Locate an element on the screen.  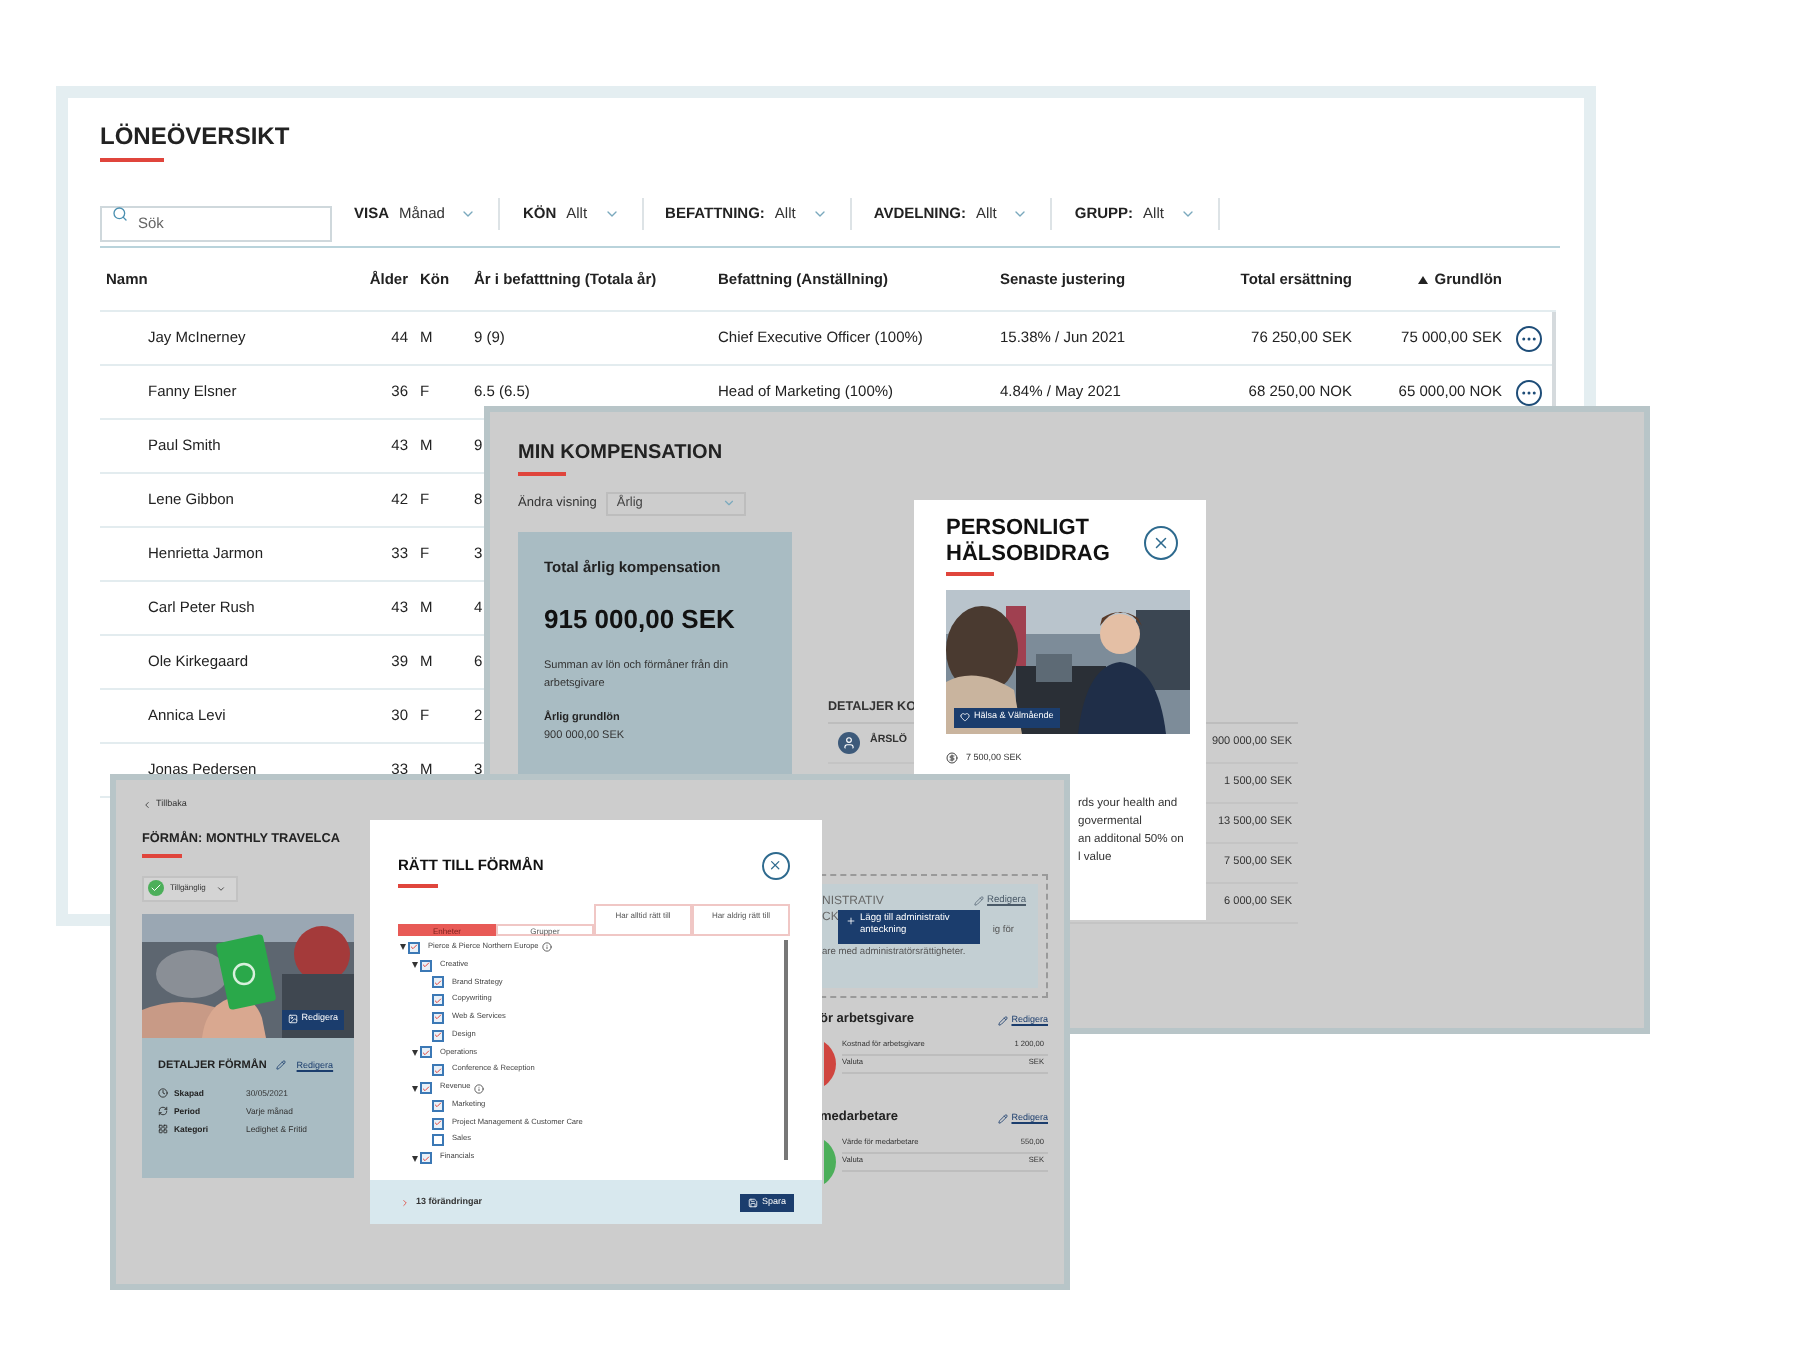
price-icon is located at coordinates (952, 757).